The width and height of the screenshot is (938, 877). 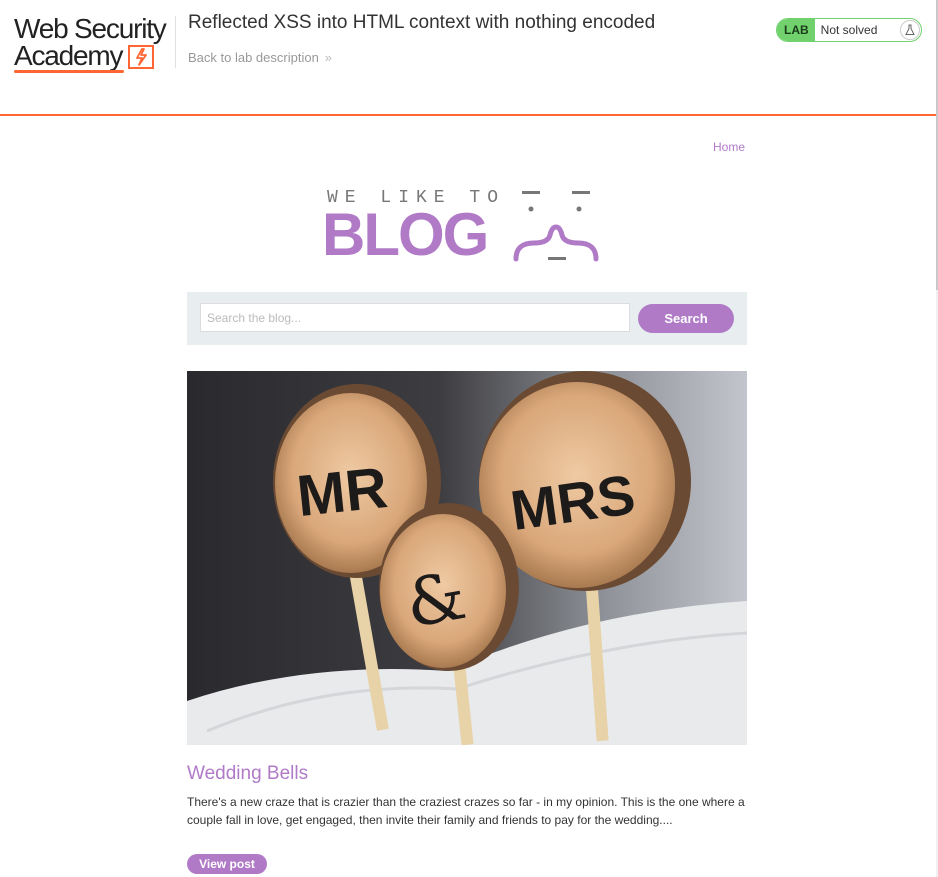 I want to click on lab-status-text: Not solved, so click(x=849, y=30).